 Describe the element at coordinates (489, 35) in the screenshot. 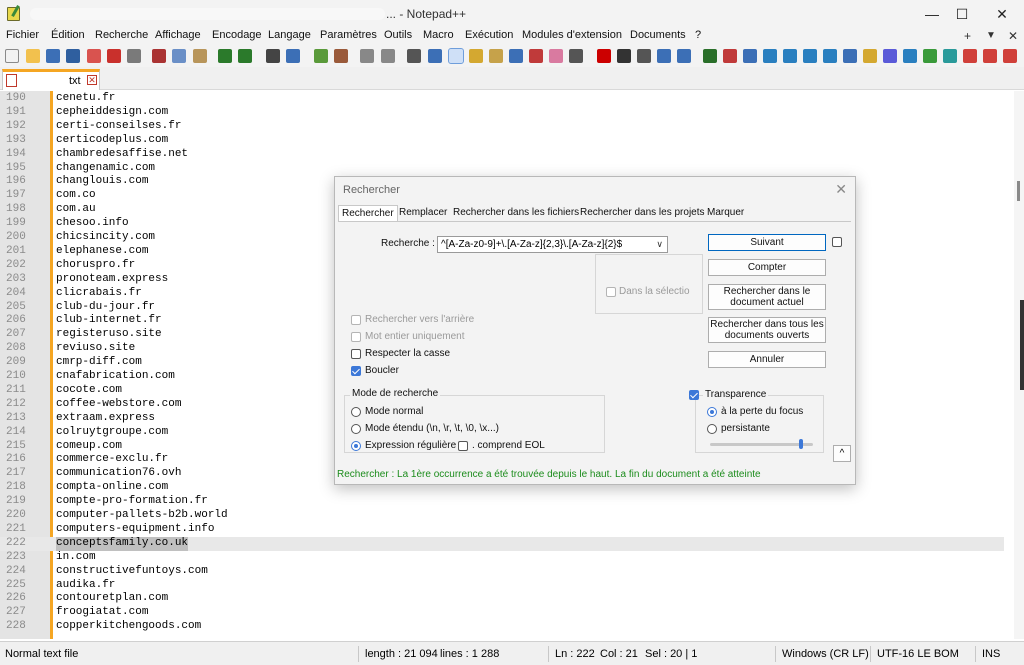

I see `menu-execution: Exécution` at that location.